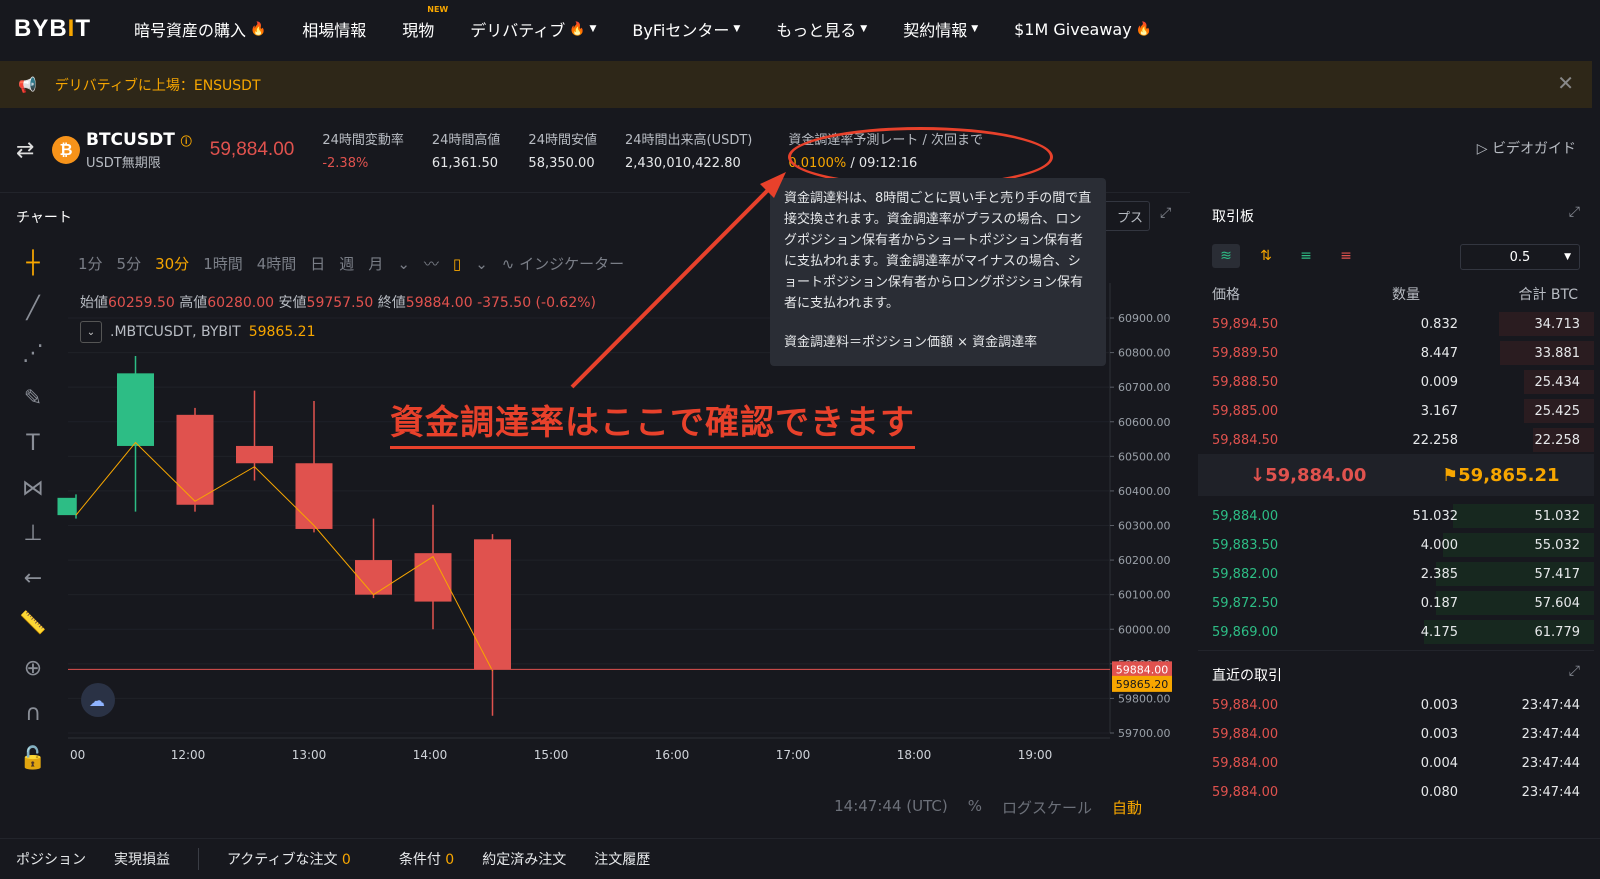  Describe the element at coordinates (1439, 574) in the screenshot. I see `ob-qty: 2.385` at that location.